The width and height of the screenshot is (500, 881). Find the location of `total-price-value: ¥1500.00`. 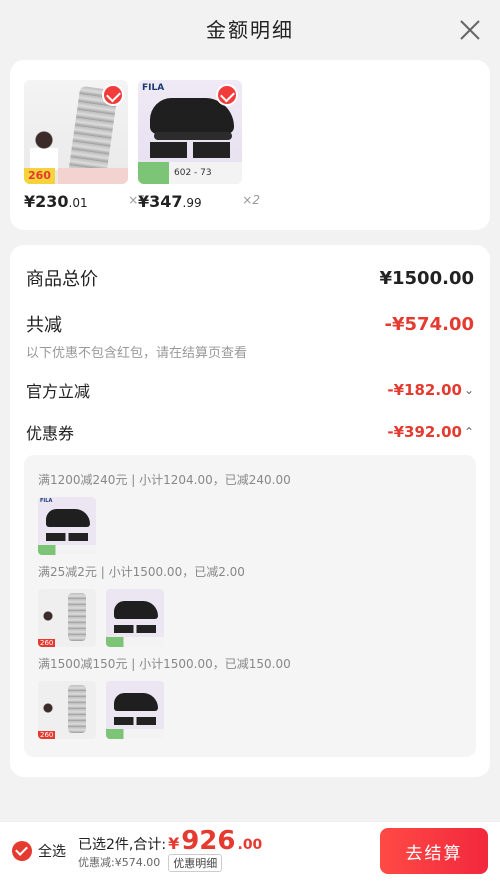

total-price-value: ¥1500.00 is located at coordinates (426, 278).